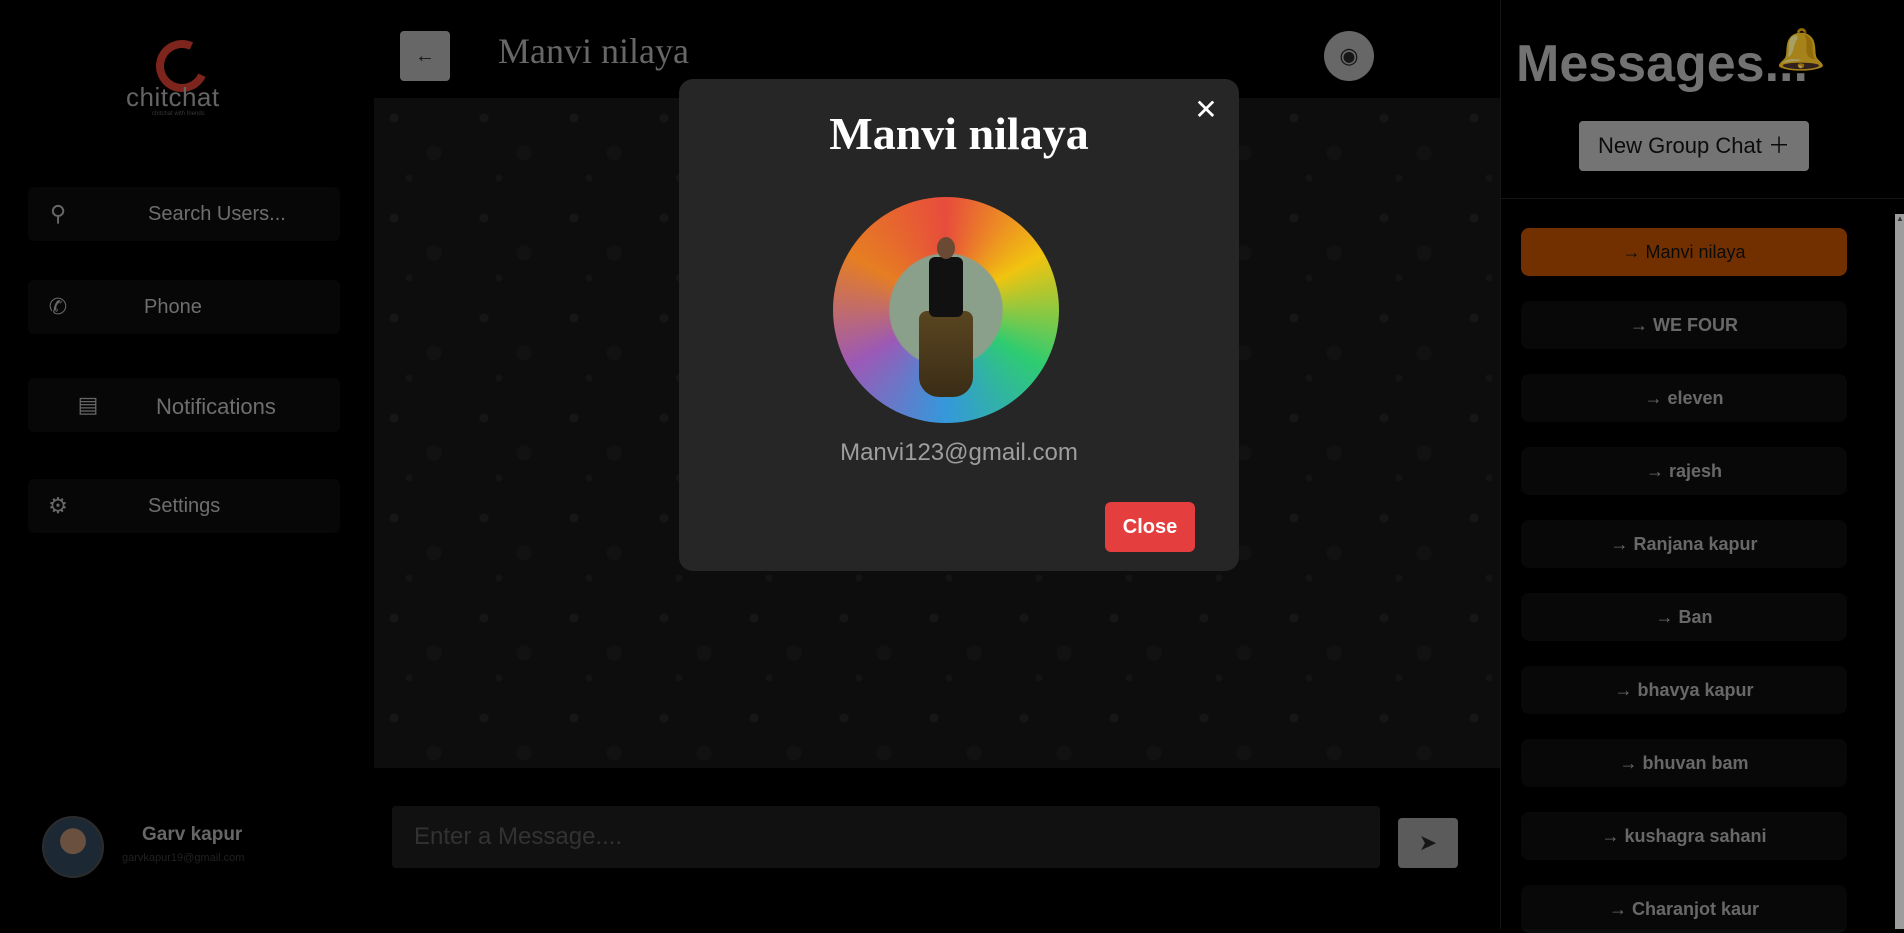 This screenshot has width=1904, height=933. Describe the element at coordinates (959, 133) in the screenshot. I see `modal-title: Manvi nilaya` at that location.